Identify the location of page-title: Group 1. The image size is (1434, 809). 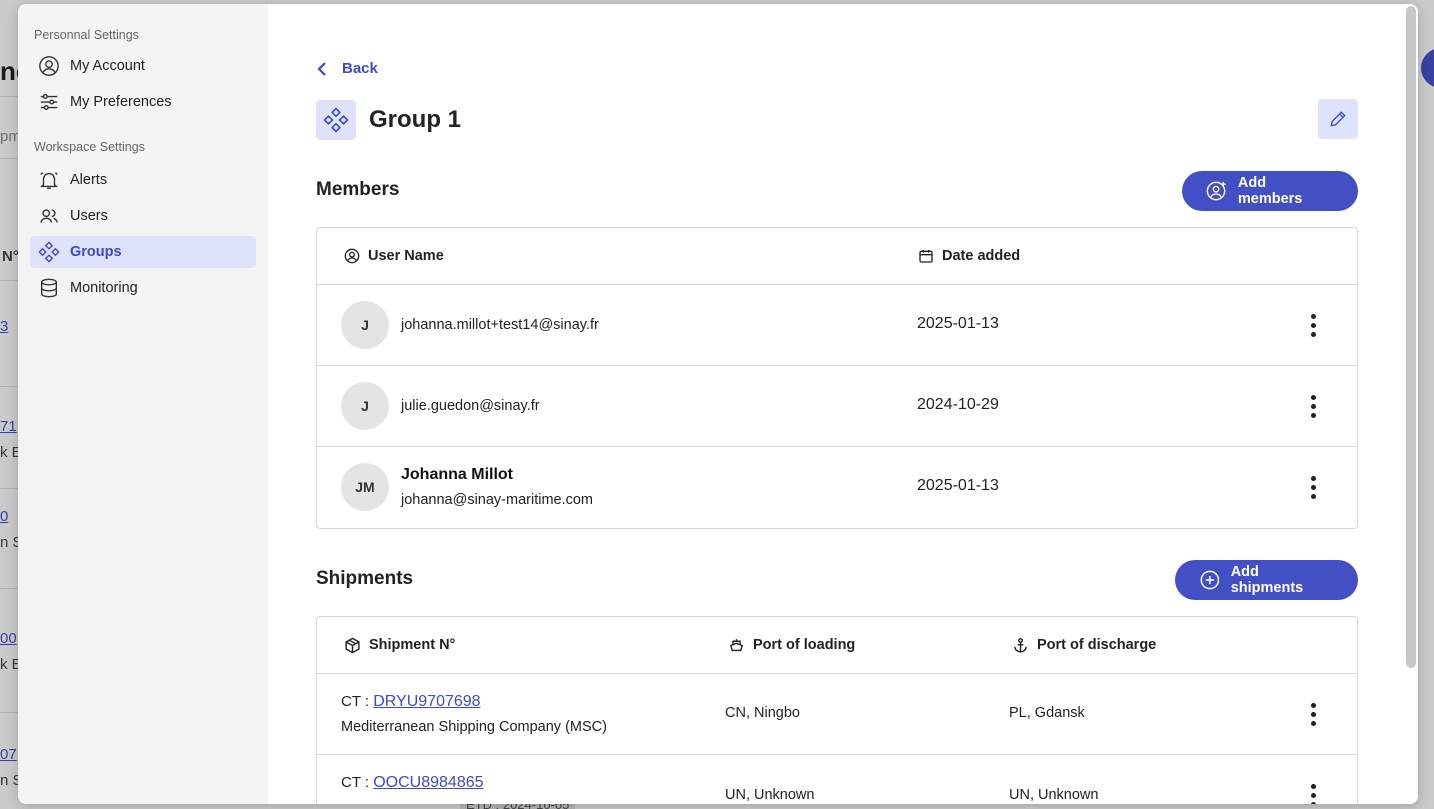
(415, 119).